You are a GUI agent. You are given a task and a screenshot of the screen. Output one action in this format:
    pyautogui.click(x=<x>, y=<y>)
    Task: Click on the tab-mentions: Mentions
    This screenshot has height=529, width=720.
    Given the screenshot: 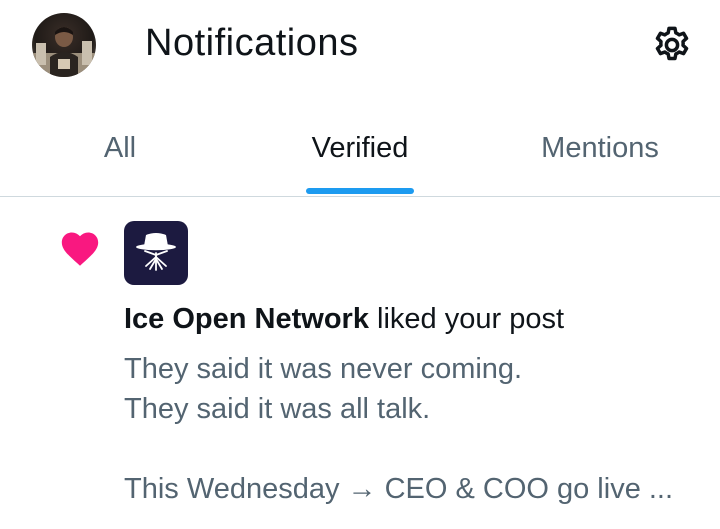 What is the action you would take?
    pyautogui.click(x=600, y=148)
    